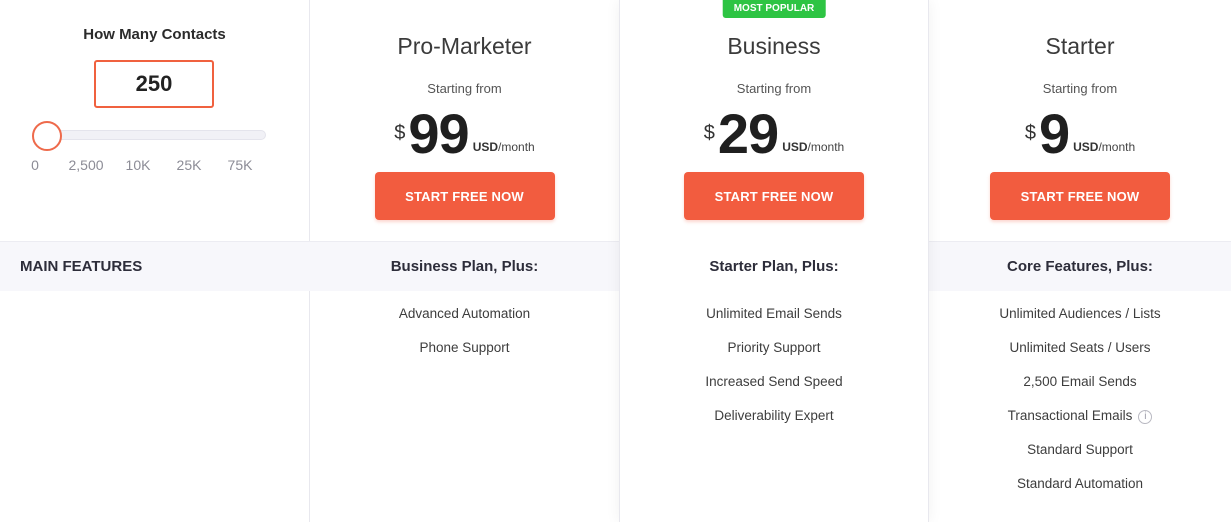 The height and width of the screenshot is (522, 1231). What do you see at coordinates (138, 165) in the screenshot?
I see `slider-label: 10K` at bounding box center [138, 165].